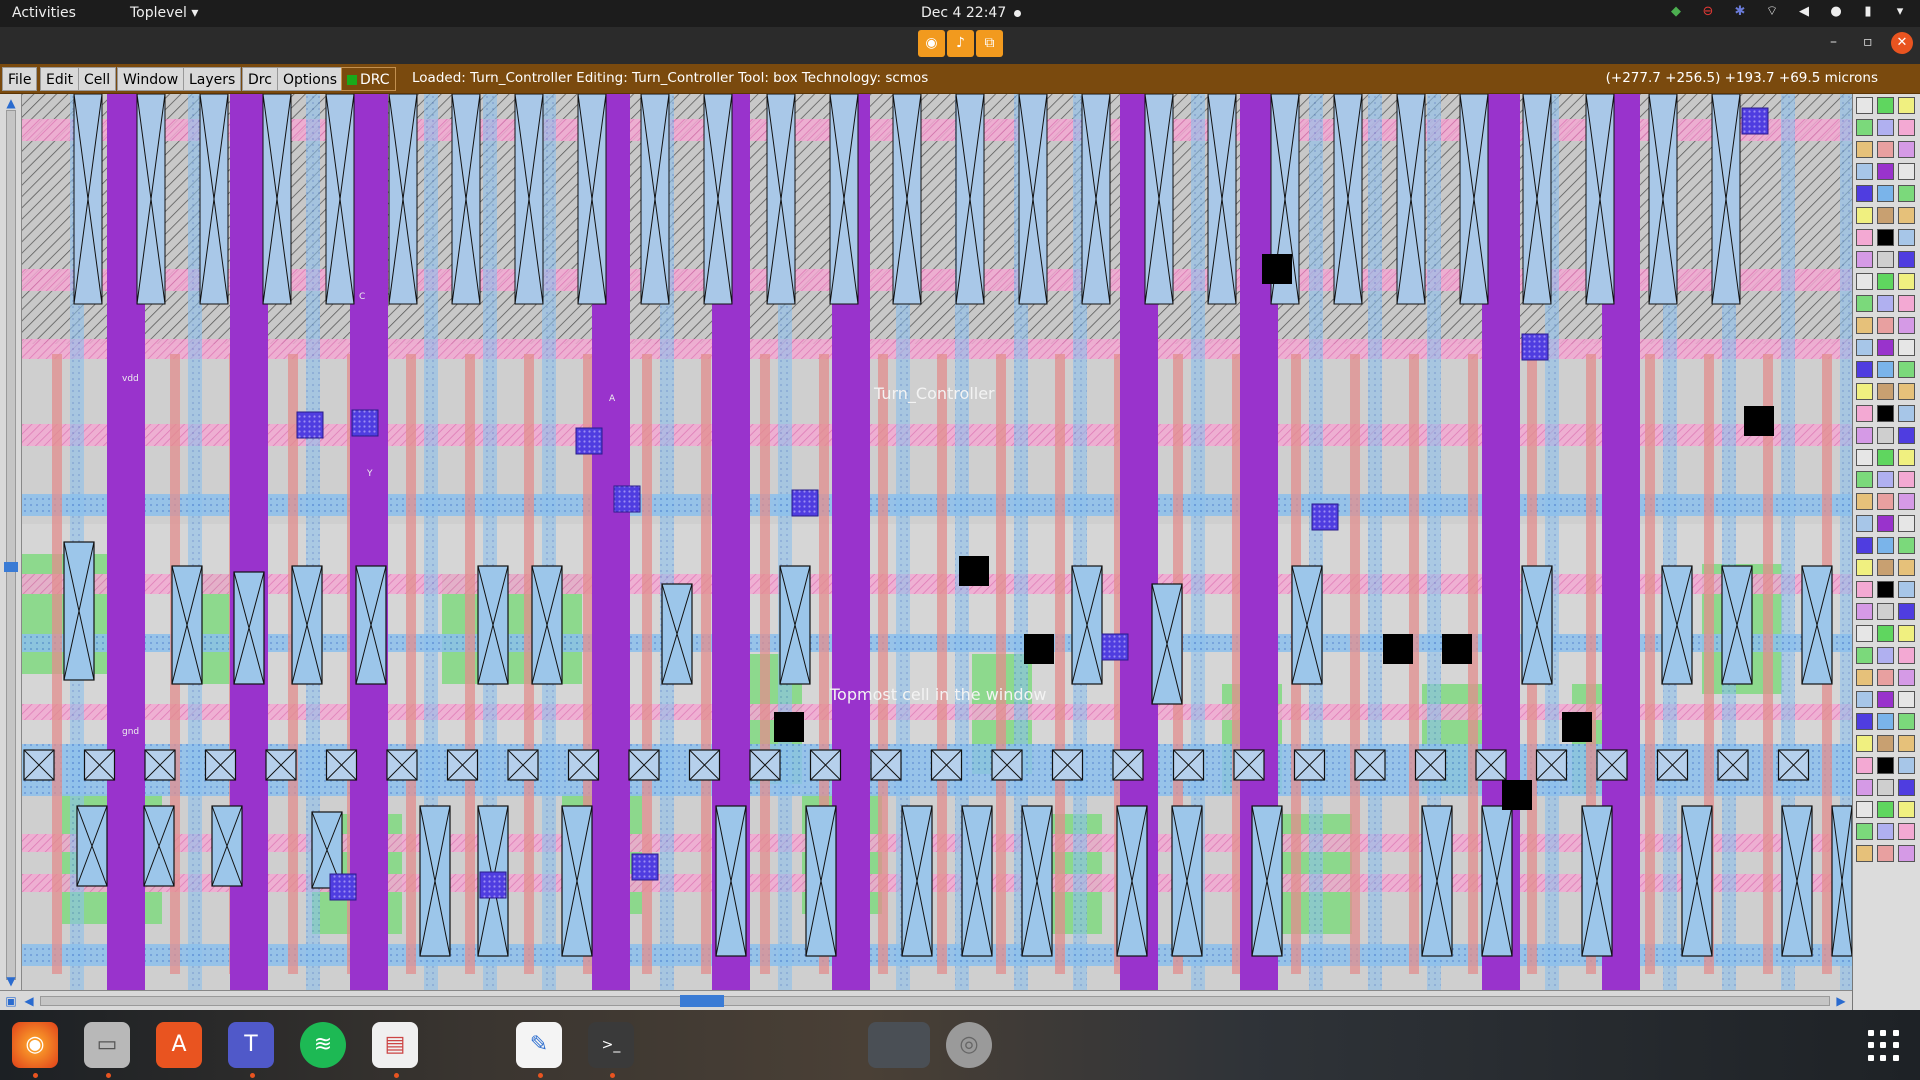 The width and height of the screenshot is (1920, 1080). I want to click on layer-palette, so click(1886, 552).